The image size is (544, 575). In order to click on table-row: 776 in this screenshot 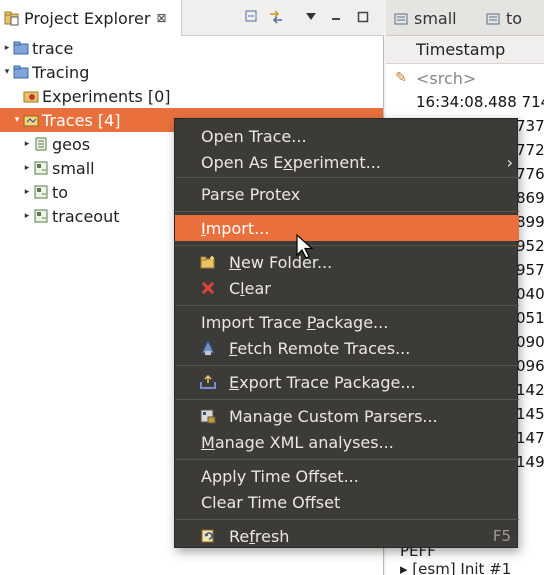, I will do `click(530, 174)`.